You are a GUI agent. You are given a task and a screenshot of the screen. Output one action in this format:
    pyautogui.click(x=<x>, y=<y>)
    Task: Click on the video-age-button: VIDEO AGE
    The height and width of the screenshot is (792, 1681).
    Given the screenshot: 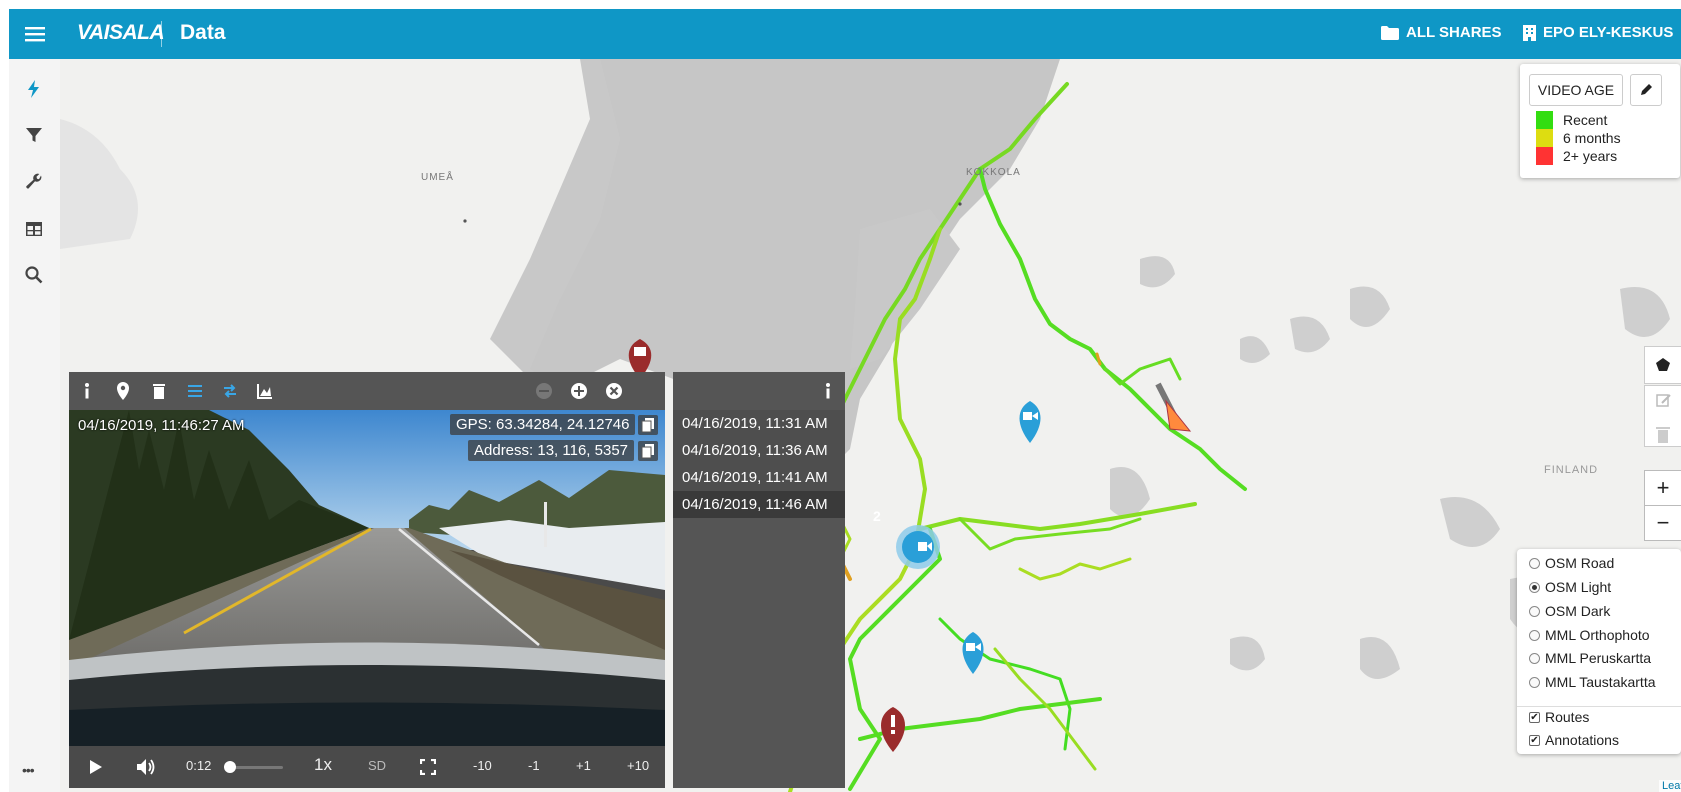 What is the action you would take?
    pyautogui.click(x=1576, y=90)
    